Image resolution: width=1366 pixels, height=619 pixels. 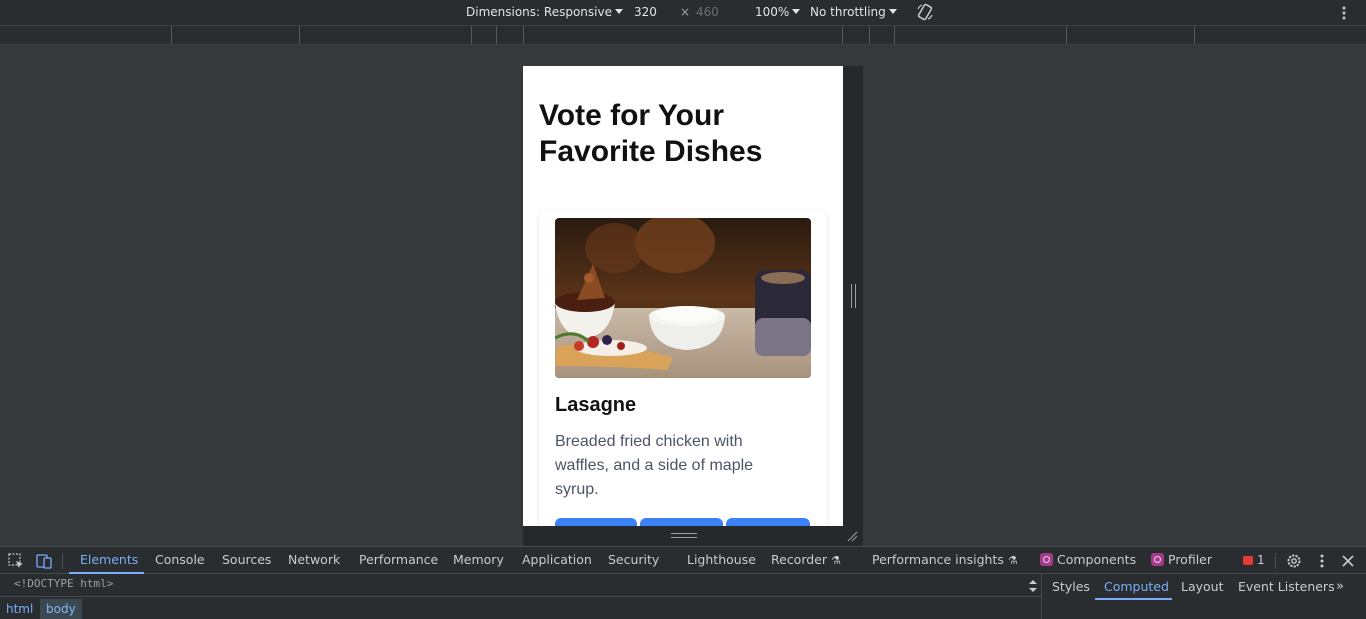 What do you see at coordinates (1203, 596) in the screenshot?
I see `styles-side-pane: Styles Computed Layout Event Listeners »` at bounding box center [1203, 596].